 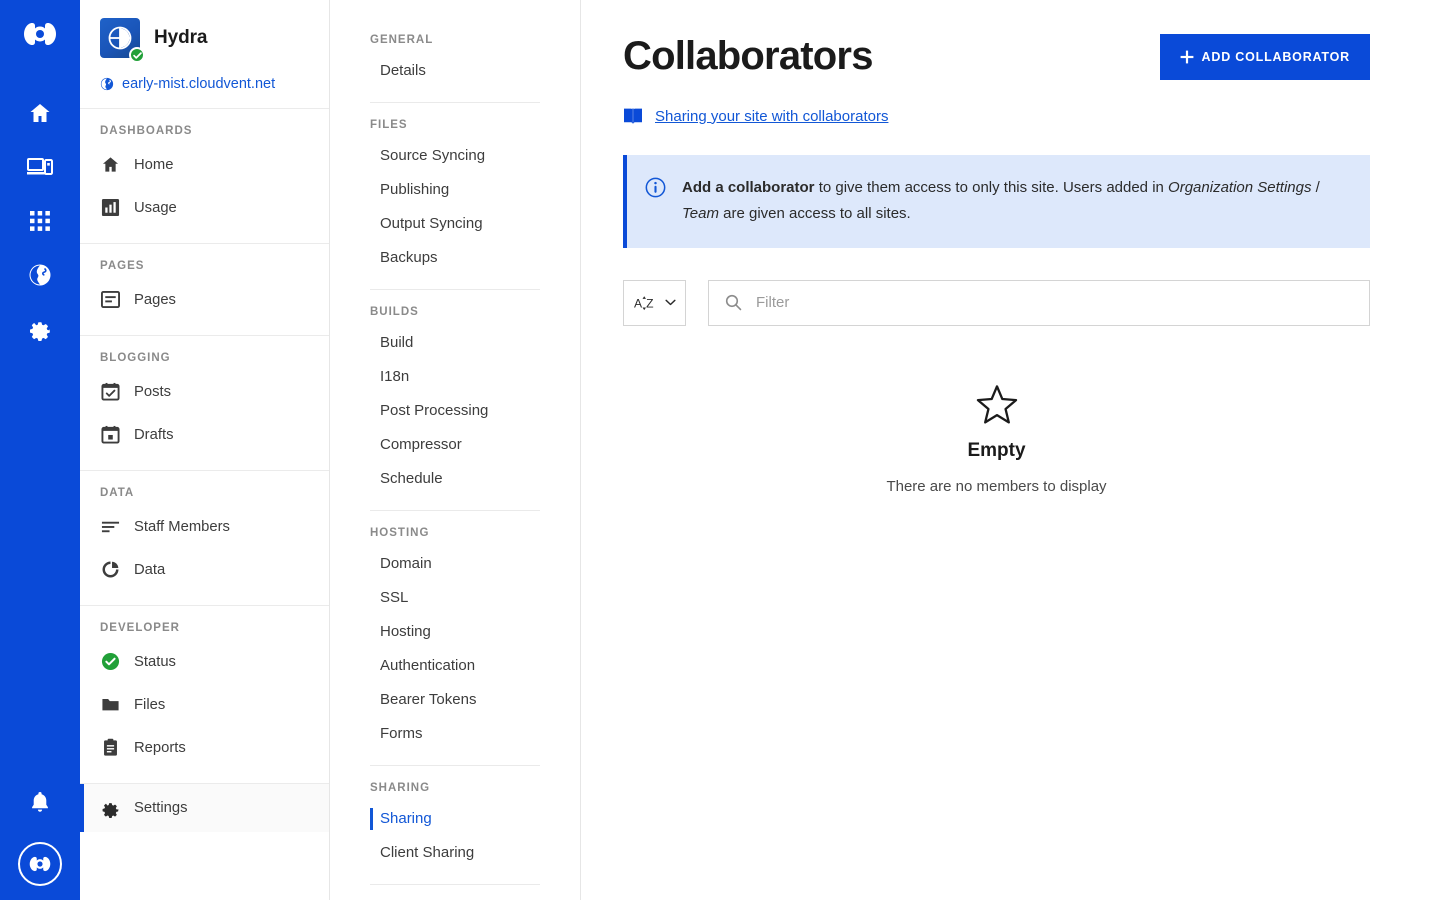 What do you see at coordinates (110, 747) in the screenshot?
I see `clipboard-icon` at bounding box center [110, 747].